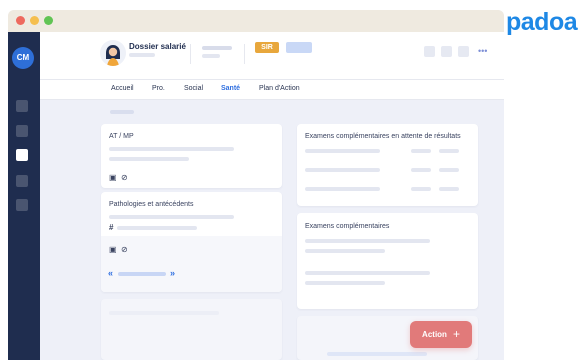 This screenshot has width=585, height=360. What do you see at coordinates (158, 88) in the screenshot?
I see `tab-pro: Pro.` at bounding box center [158, 88].